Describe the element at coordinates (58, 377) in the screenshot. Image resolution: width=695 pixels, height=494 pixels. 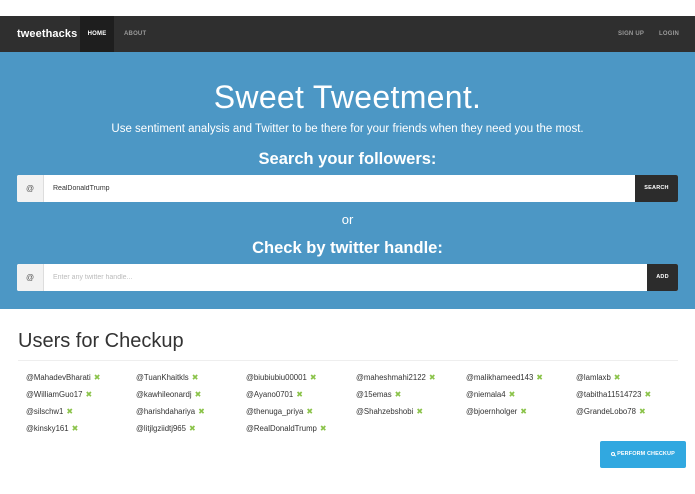
I see `user-handle: @MahadevBharati` at that location.